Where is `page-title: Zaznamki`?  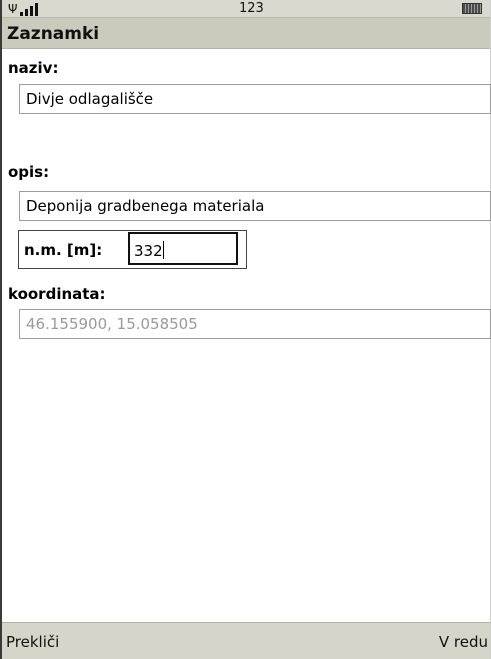 page-title: Zaznamki is located at coordinates (53, 34).